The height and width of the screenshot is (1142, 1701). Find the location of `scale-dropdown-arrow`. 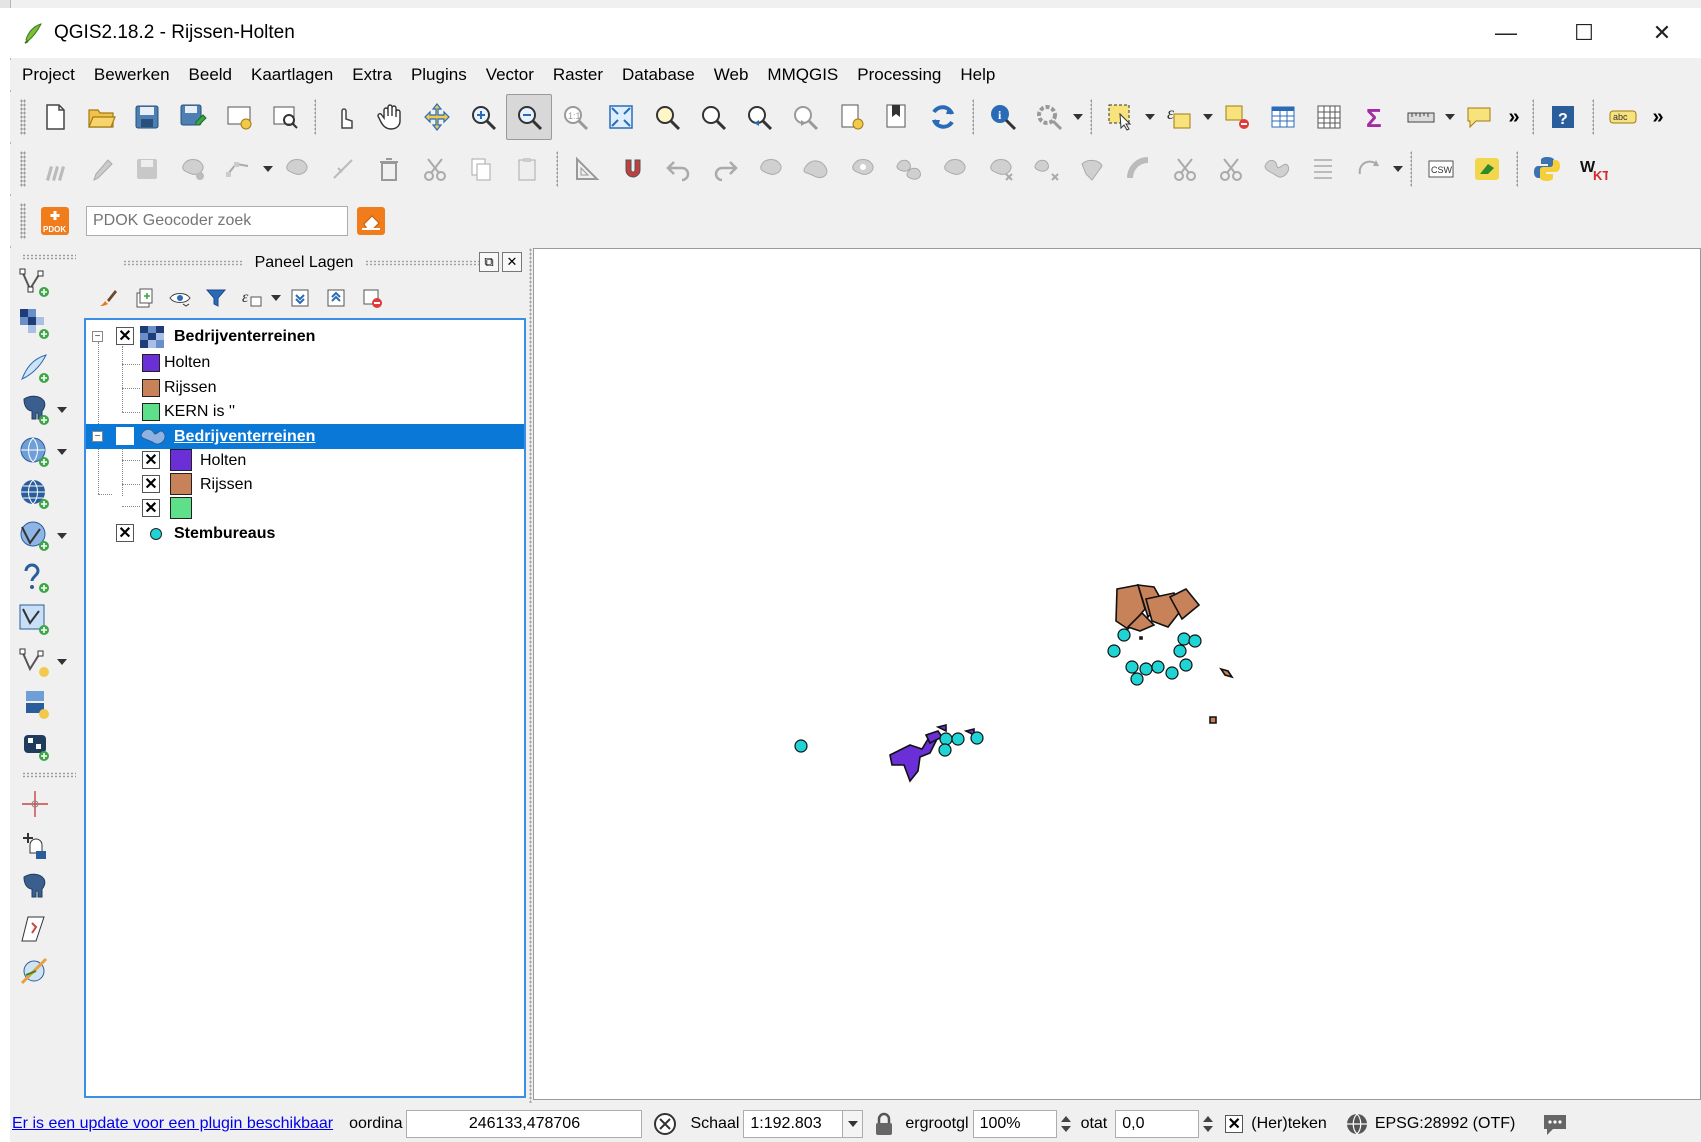

scale-dropdown-arrow is located at coordinates (853, 1124).